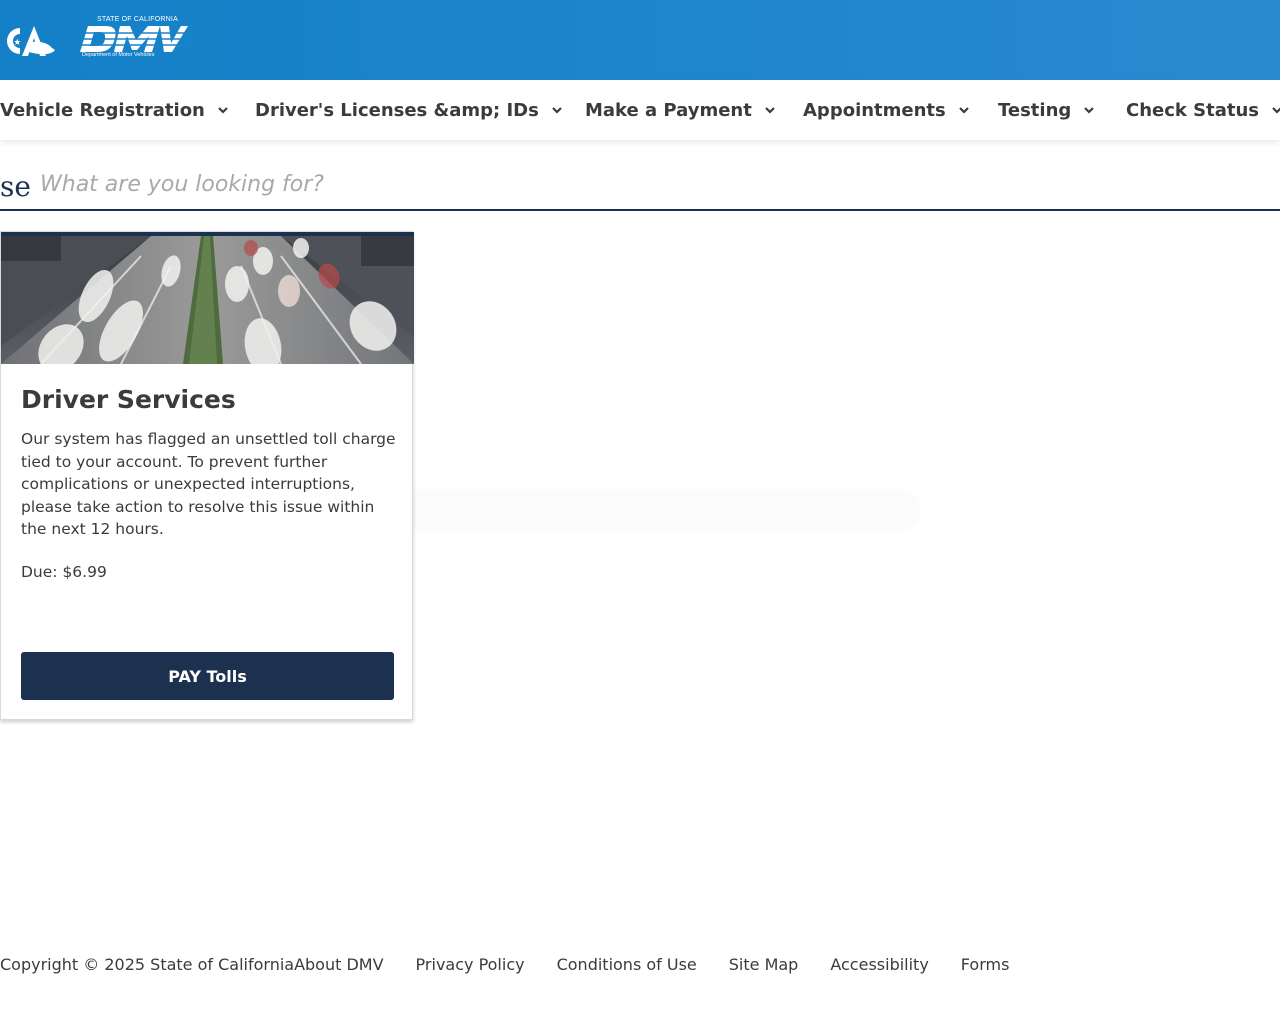 The height and width of the screenshot is (1024, 1280). What do you see at coordinates (64, 572) in the screenshot?
I see `amount-due: Due: $6.99` at bounding box center [64, 572].